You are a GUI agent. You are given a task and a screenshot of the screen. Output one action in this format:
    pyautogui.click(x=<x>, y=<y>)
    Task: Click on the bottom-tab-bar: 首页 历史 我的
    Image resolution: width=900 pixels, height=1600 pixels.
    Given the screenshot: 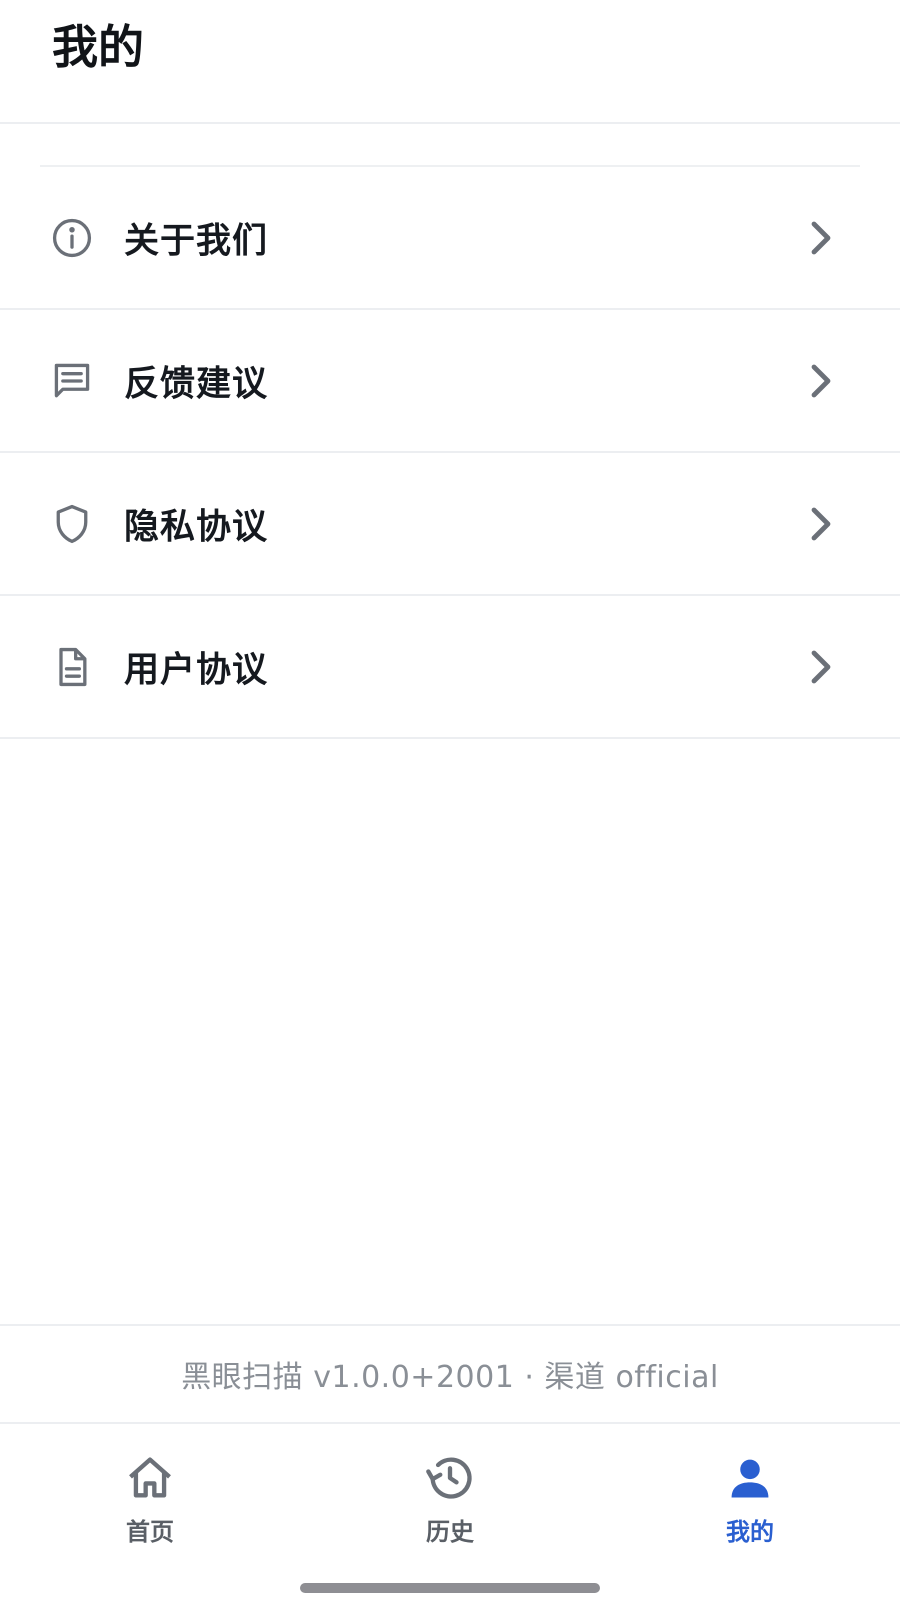 What is the action you would take?
    pyautogui.click(x=450, y=1496)
    